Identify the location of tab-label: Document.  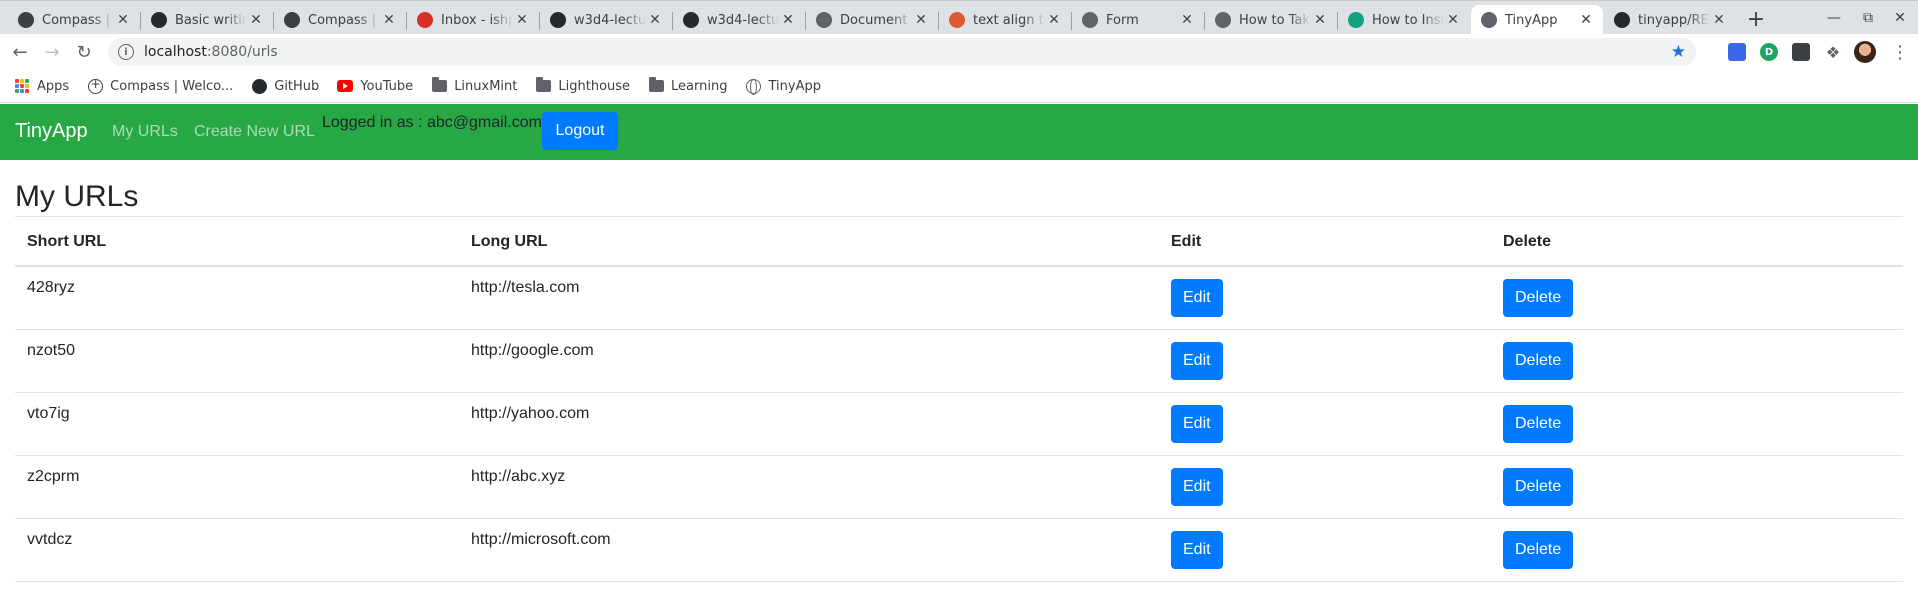
(874, 20).